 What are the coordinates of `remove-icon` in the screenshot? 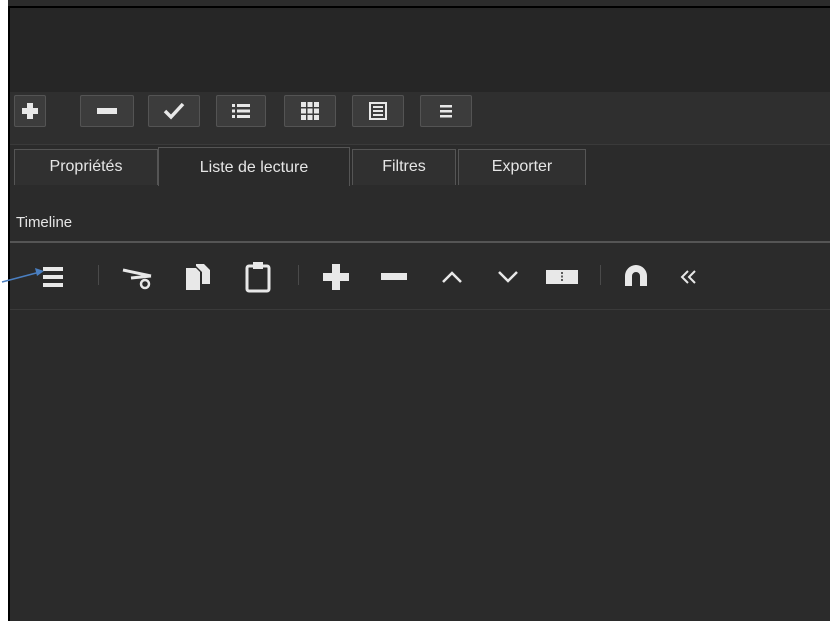 It's located at (394, 276).